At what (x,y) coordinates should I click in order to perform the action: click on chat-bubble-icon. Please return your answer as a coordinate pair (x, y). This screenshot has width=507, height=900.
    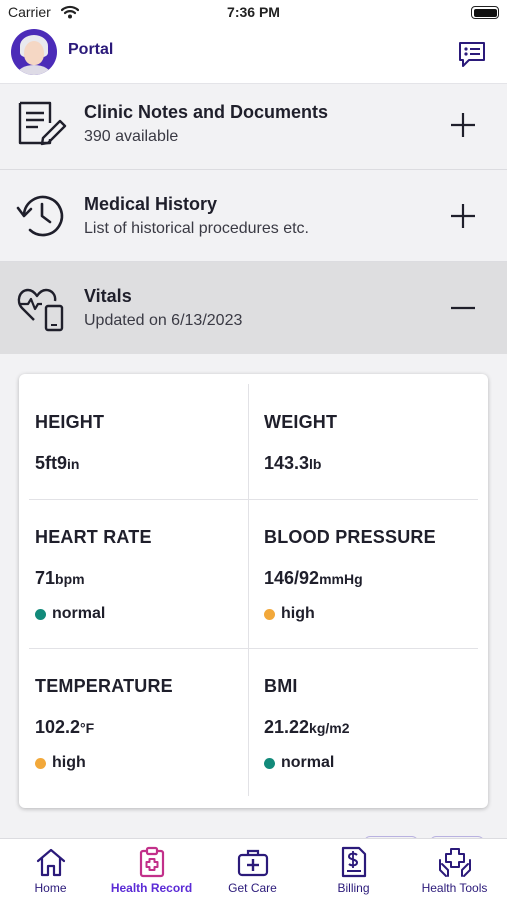
    Looking at the image, I should click on (472, 55).